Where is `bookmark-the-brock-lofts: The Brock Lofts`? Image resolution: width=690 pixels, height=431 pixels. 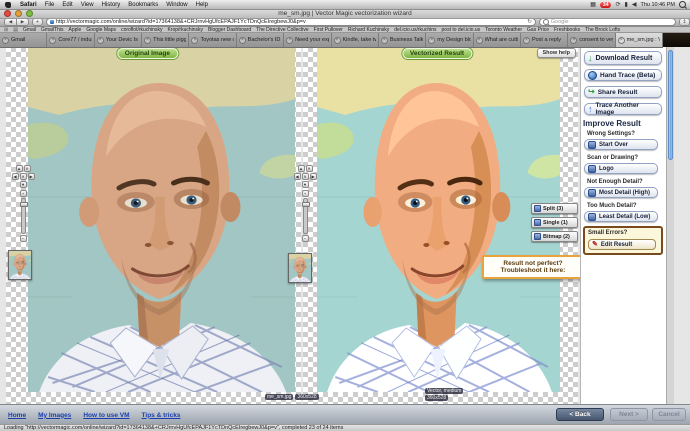
bookmark-the-brock-lofts: The Brock Lofts is located at coordinates (602, 29).